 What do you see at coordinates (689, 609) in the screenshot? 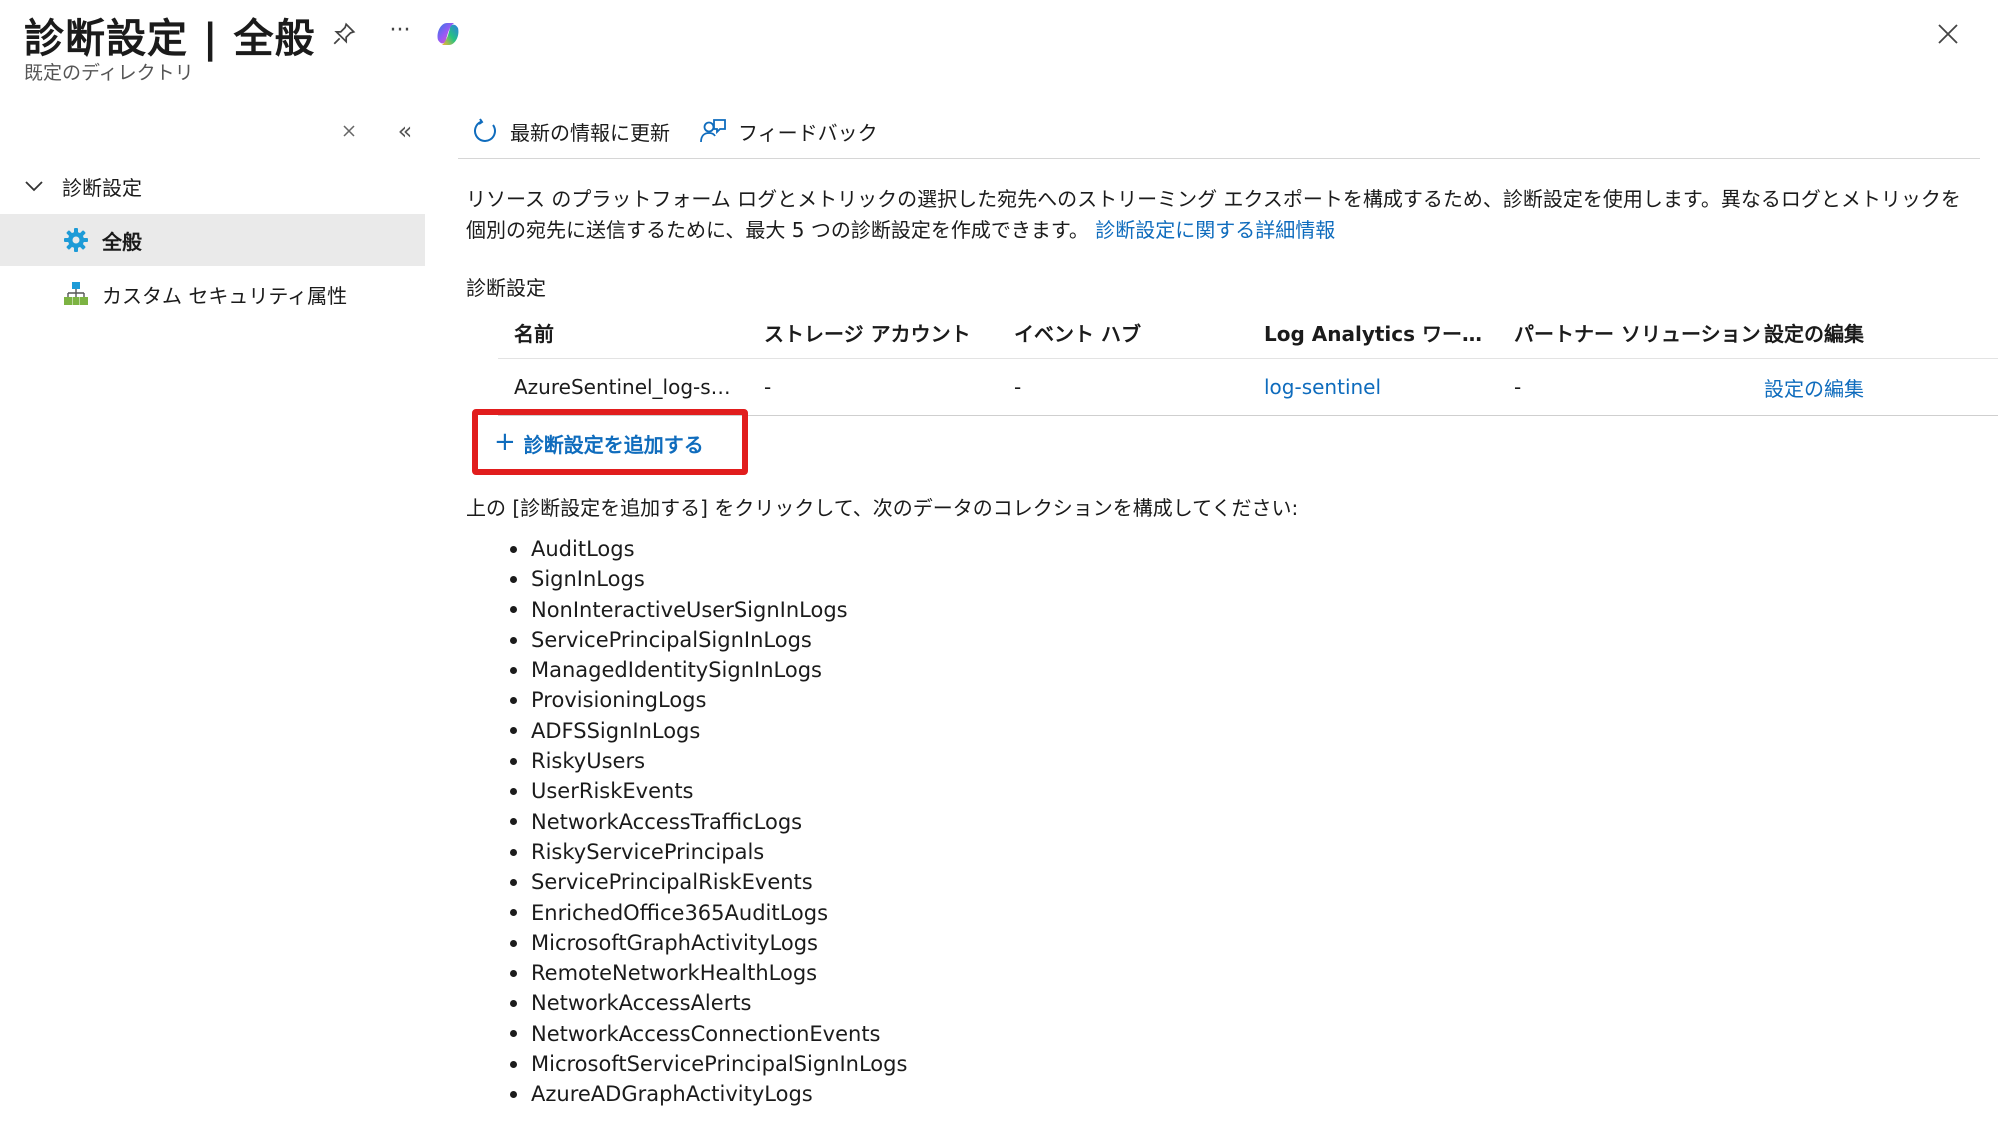
I see `log-category-label: NonInteractiveUserSignInLogs` at bounding box center [689, 609].